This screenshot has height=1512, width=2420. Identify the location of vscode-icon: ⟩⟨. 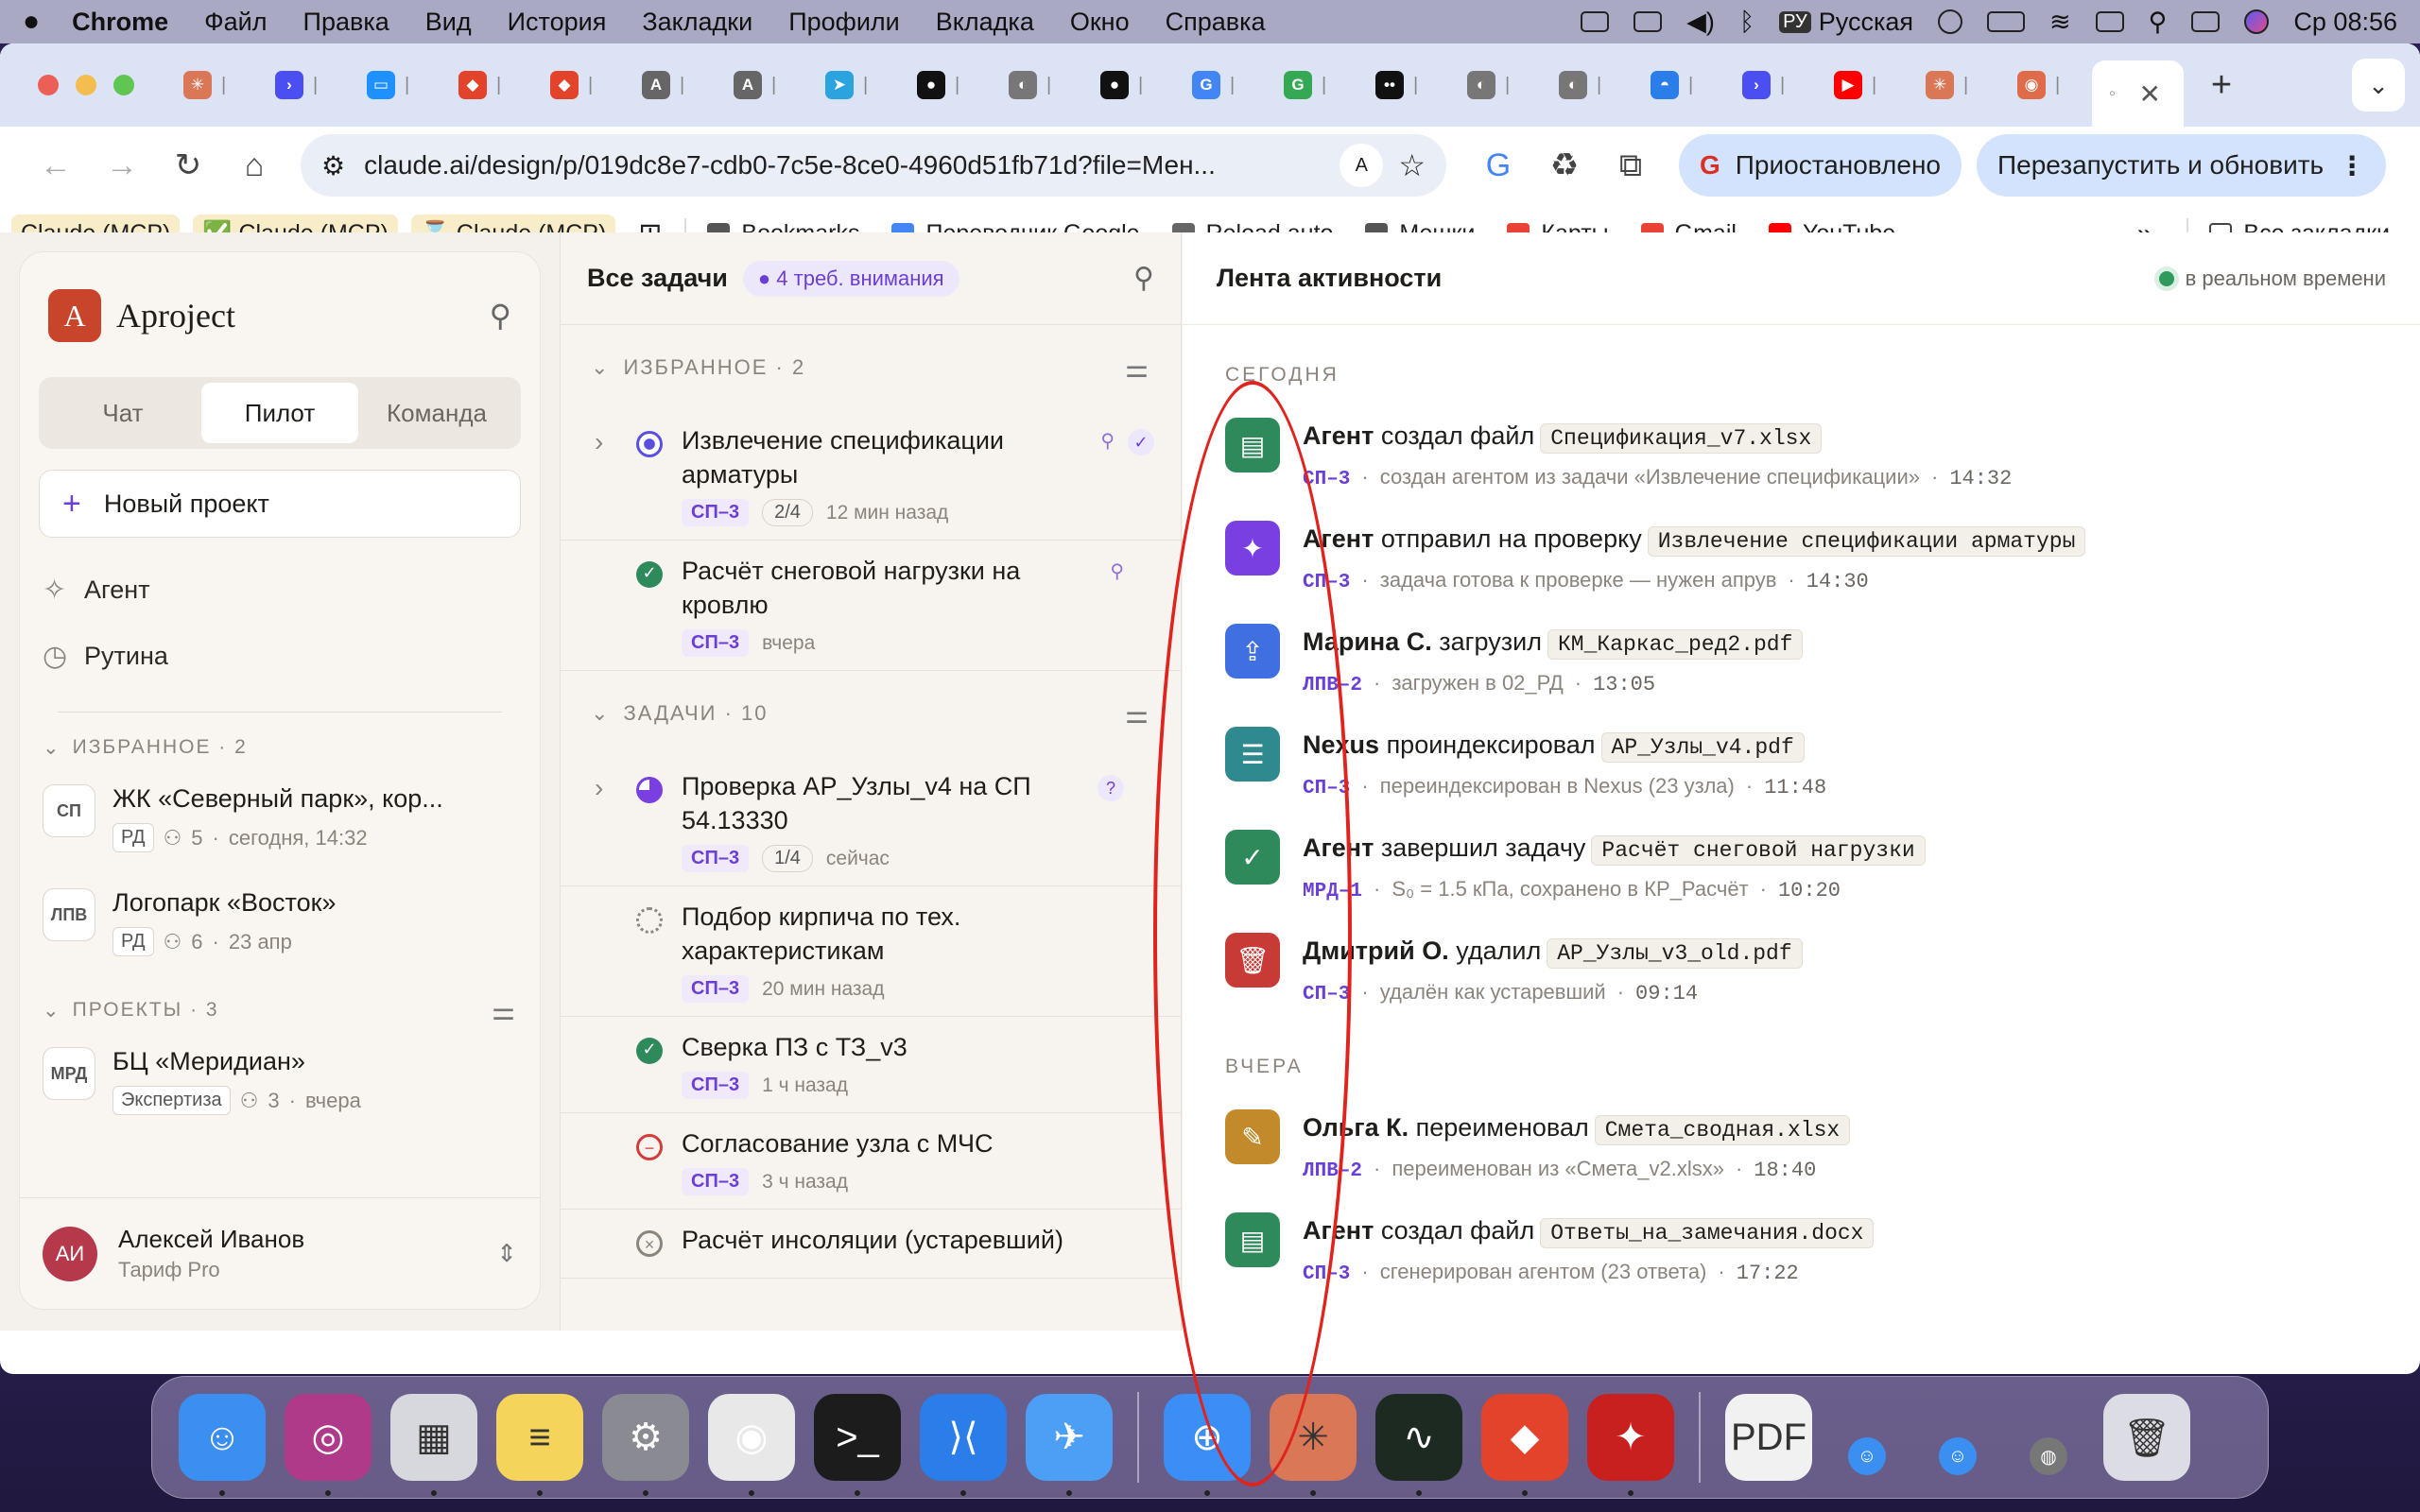
(963, 1445).